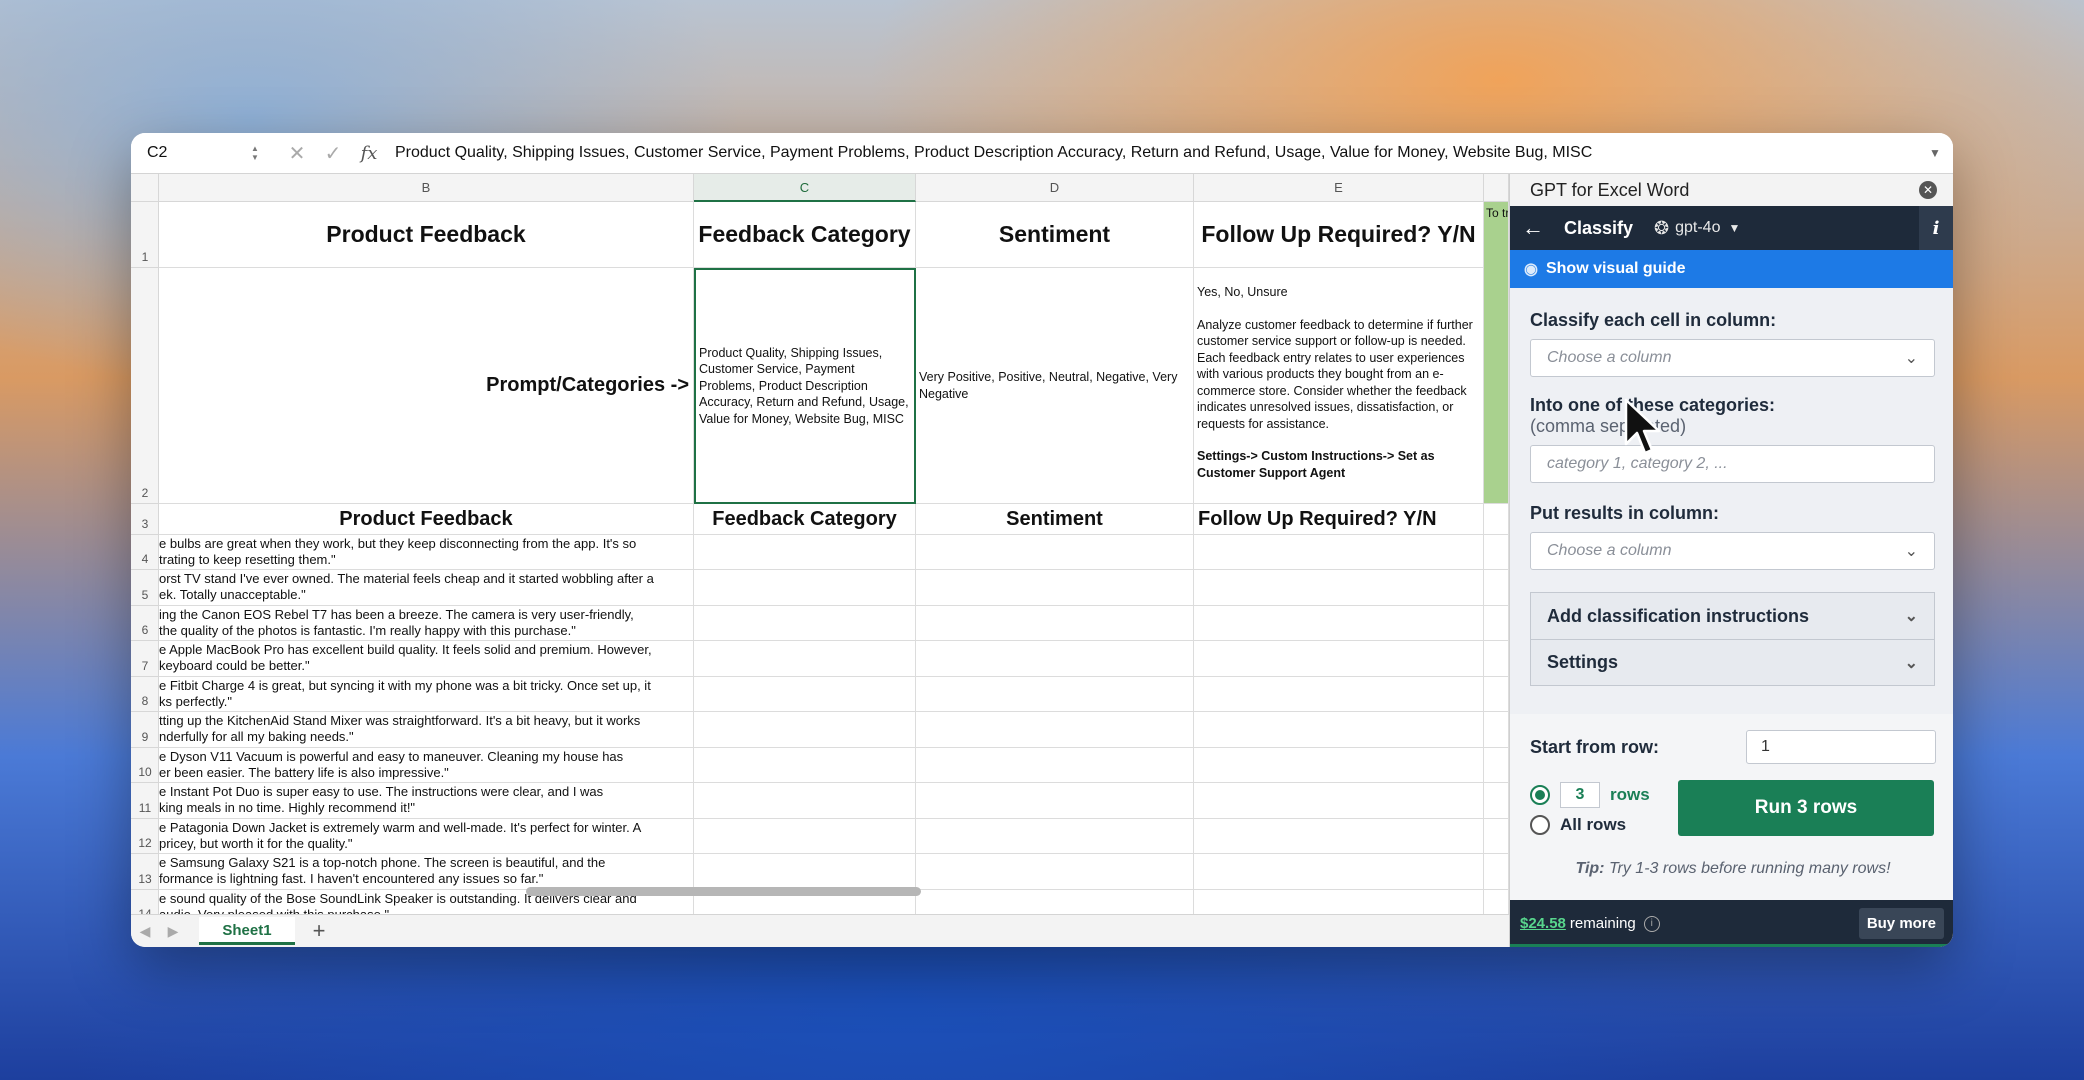 The width and height of the screenshot is (2084, 1080). I want to click on cell-f12, so click(1496, 836).